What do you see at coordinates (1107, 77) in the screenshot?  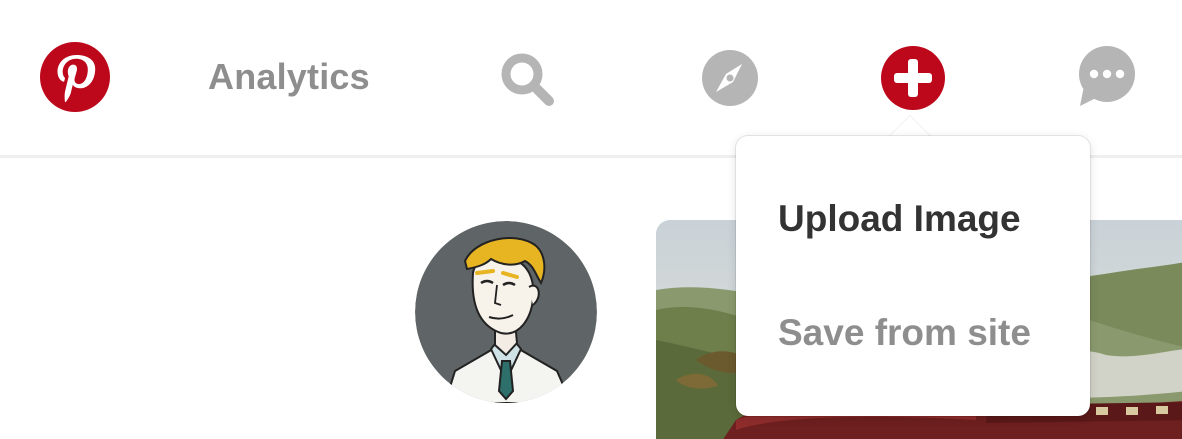 I see `speech-bubble-icon` at bounding box center [1107, 77].